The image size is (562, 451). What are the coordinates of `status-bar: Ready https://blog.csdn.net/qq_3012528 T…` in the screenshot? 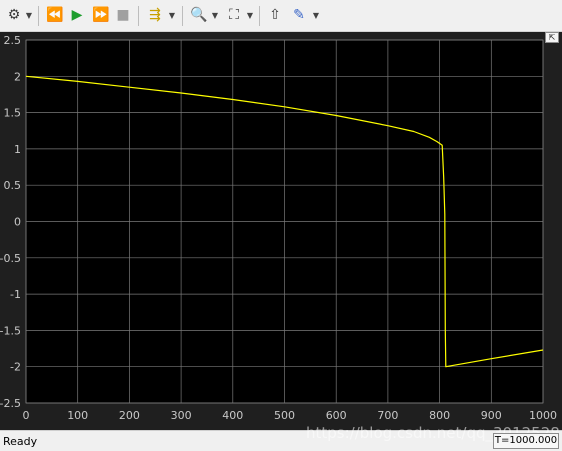 It's located at (281, 437).